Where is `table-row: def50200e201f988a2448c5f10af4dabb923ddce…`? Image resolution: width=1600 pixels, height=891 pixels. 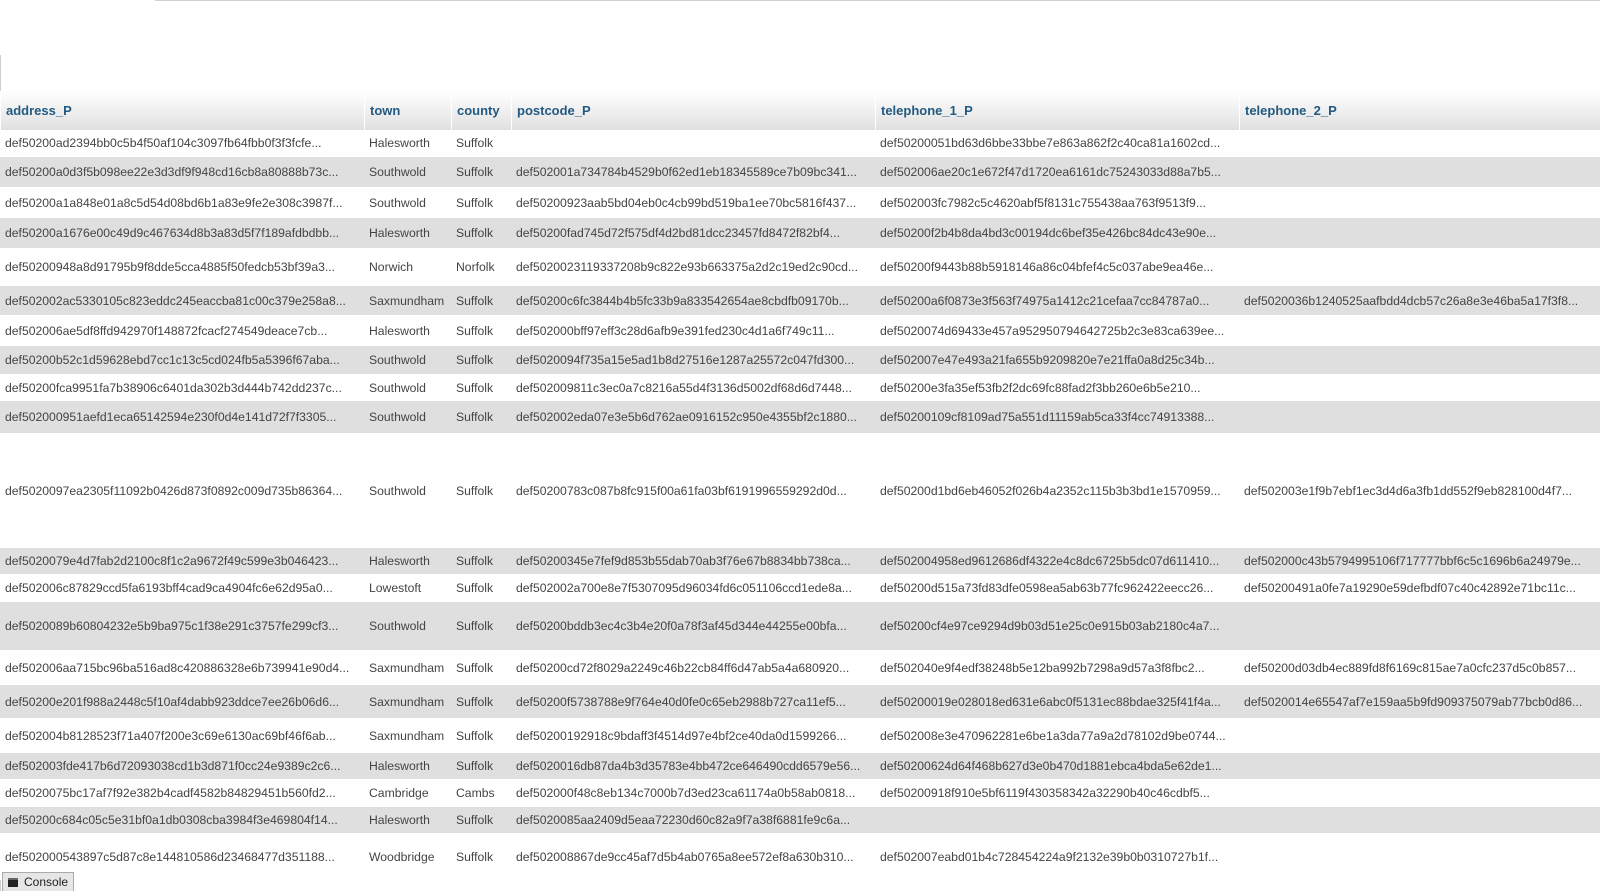 table-row: def50200e201f988a2448c5f10af4dabb923ddce… is located at coordinates (800, 702).